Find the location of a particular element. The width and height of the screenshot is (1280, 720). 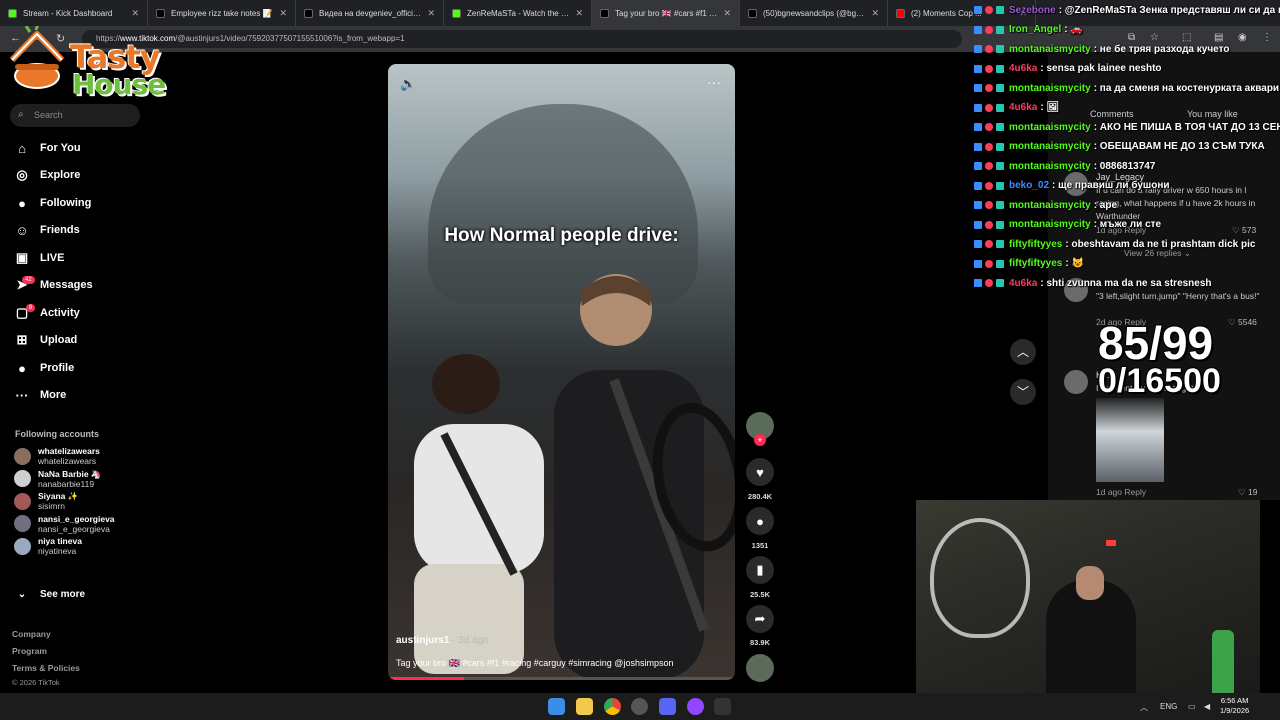

video-age: · 3d ago is located at coordinates (470, 640).